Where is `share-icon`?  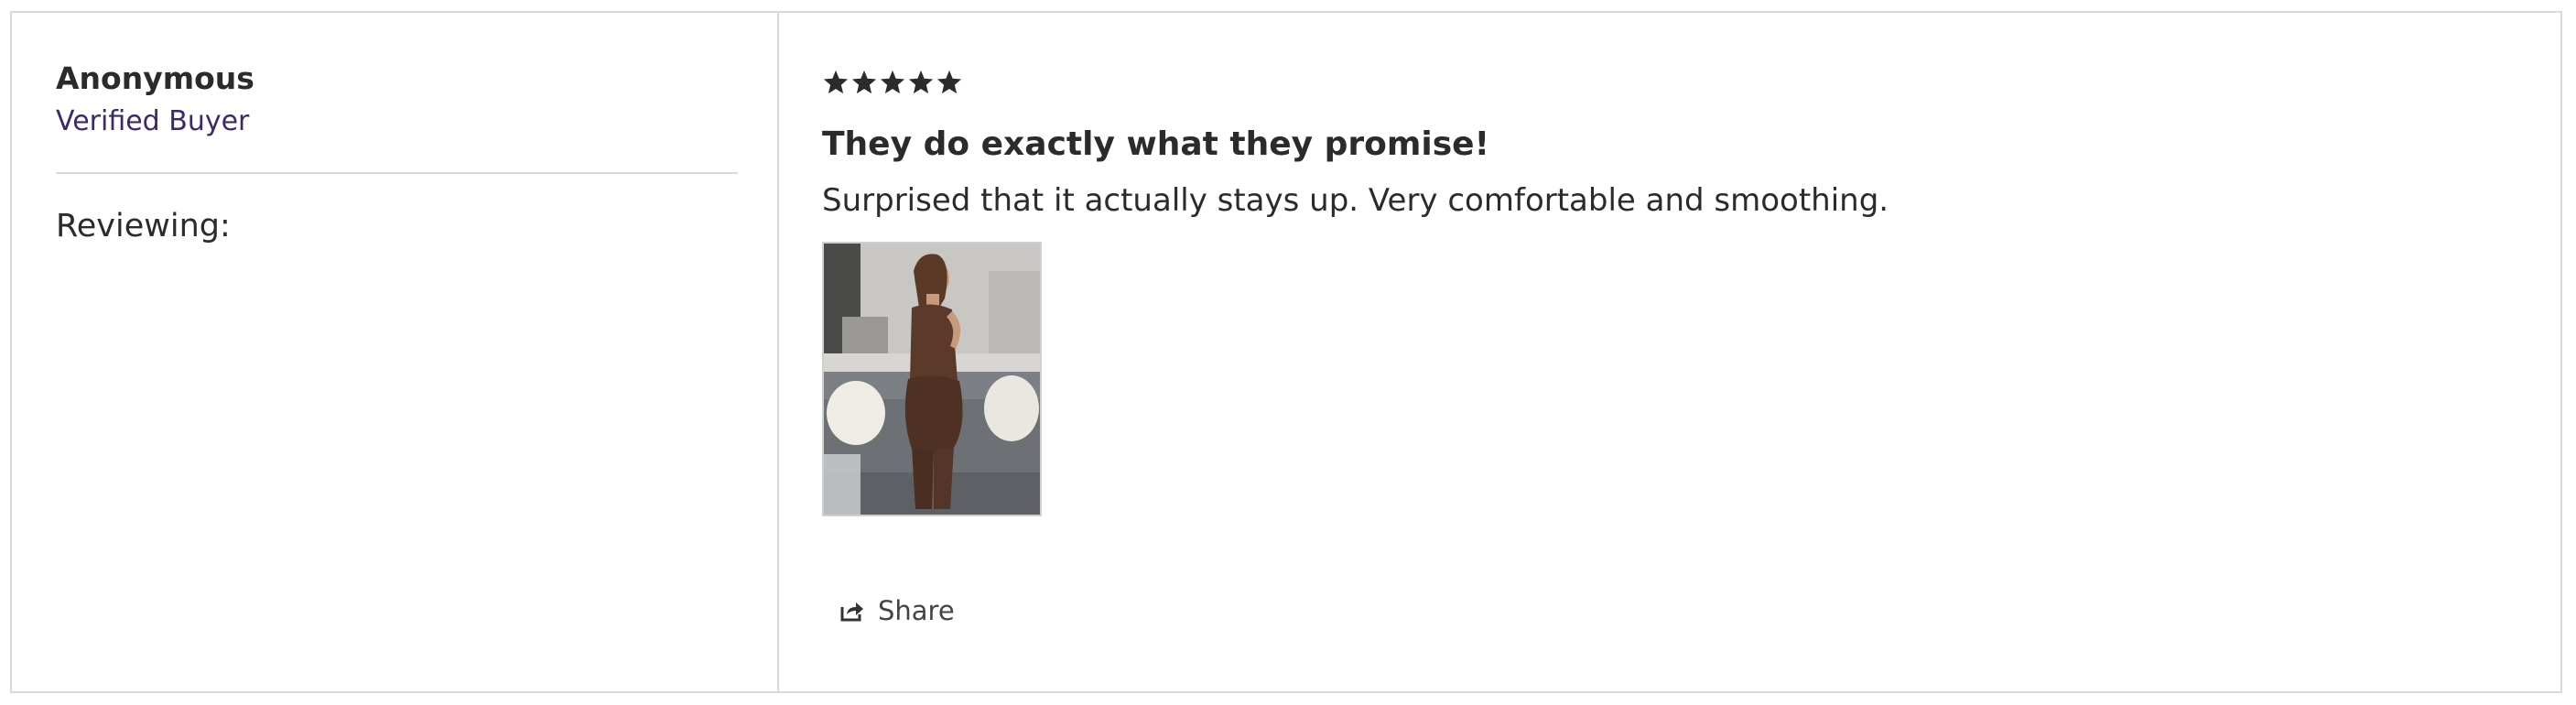 share-icon is located at coordinates (852, 612).